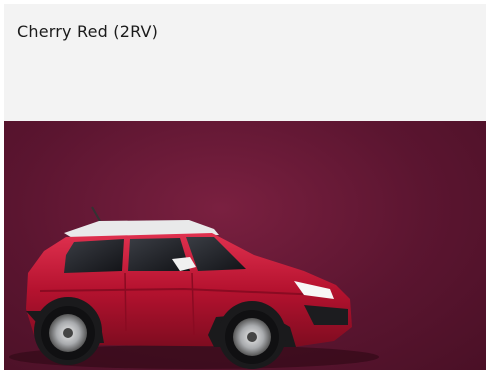 This screenshot has height=374, width=490. I want to click on door-seam-rear, so click(125, 302).